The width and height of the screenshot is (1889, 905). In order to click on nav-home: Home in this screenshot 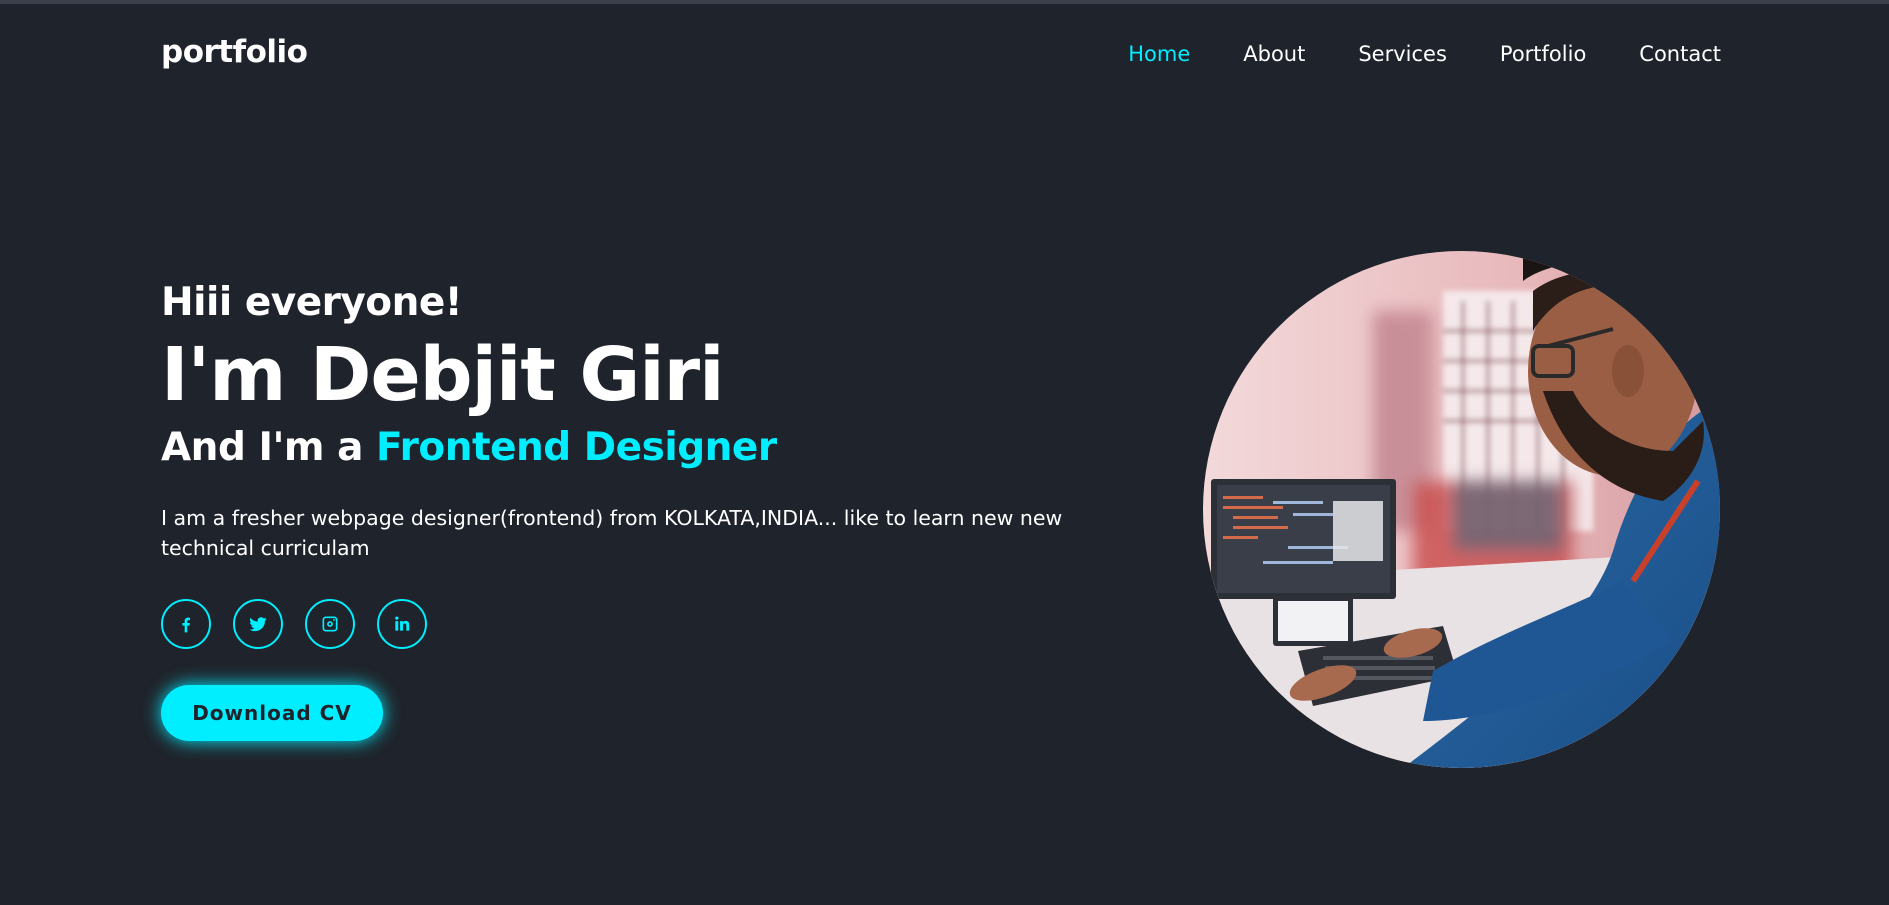, I will do `click(1159, 54)`.